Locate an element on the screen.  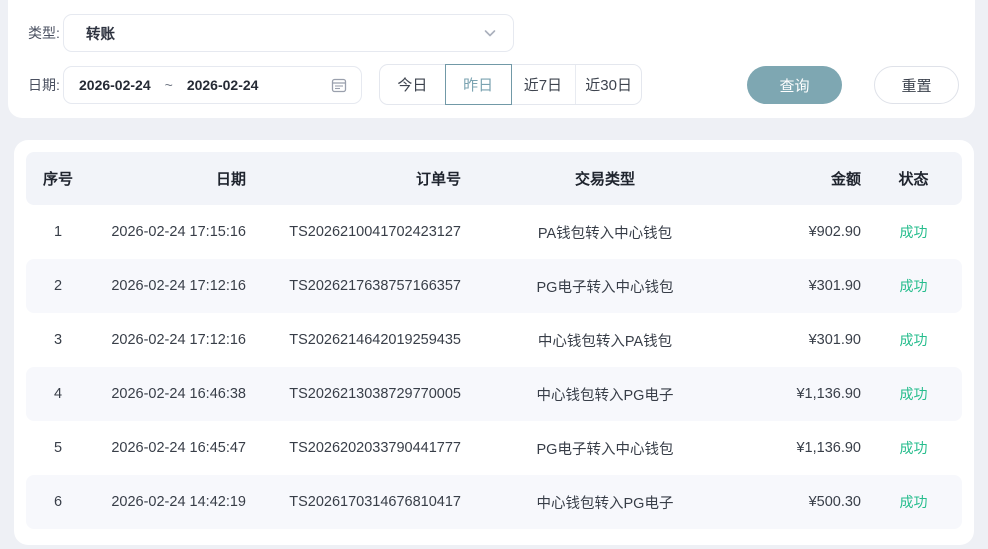
chevron-down-icon is located at coordinates (490, 33).